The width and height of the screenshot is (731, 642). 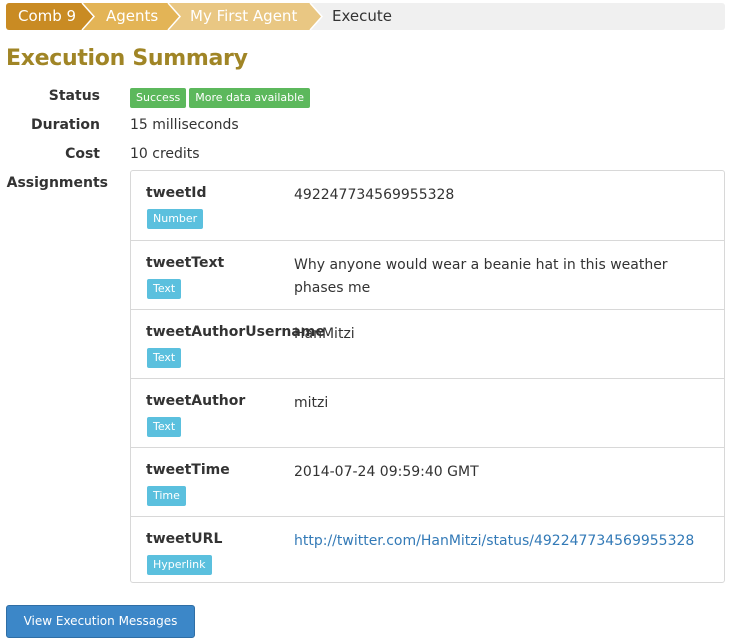 What do you see at coordinates (175, 219) in the screenshot?
I see `type-badge: Number` at bounding box center [175, 219].